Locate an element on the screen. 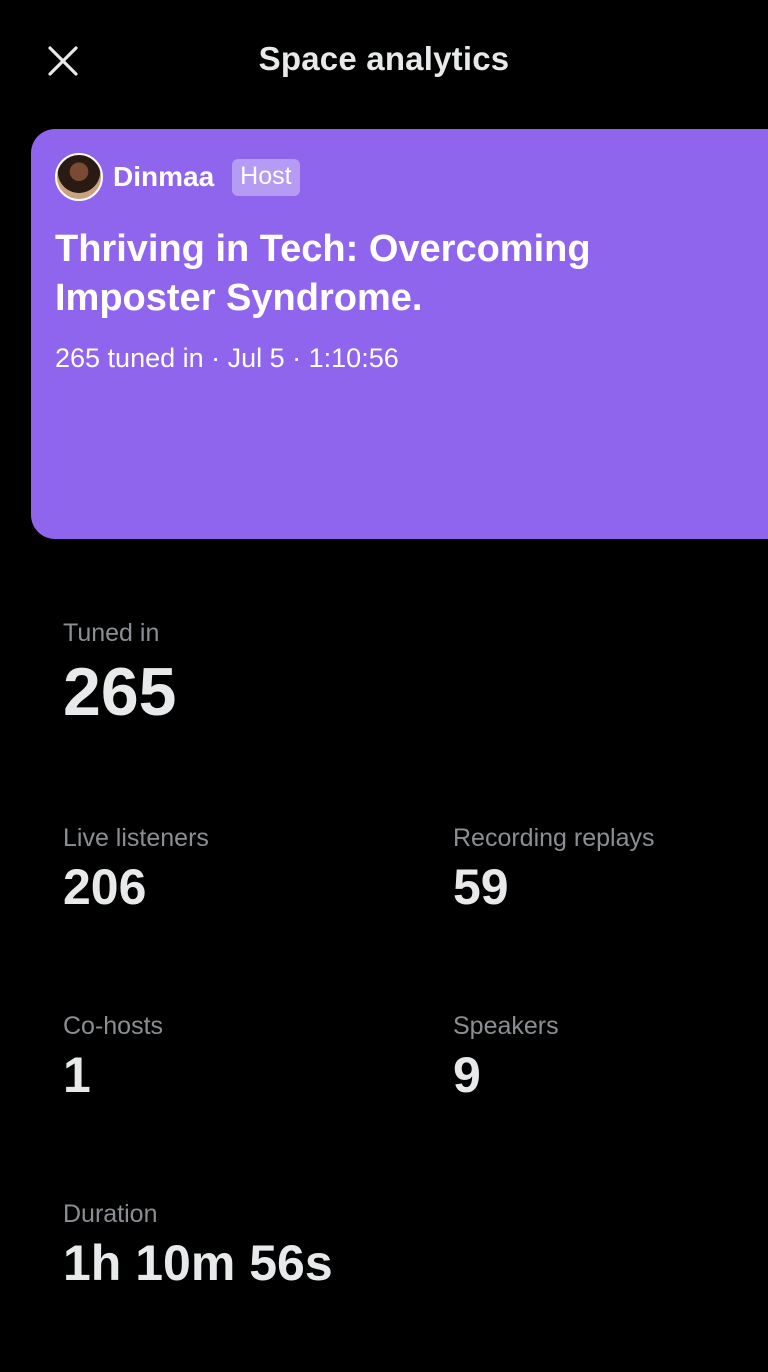 The width and height of the screenshot is (768, 1372). top-bar: Space analytics is located at coordinates (384, 62).